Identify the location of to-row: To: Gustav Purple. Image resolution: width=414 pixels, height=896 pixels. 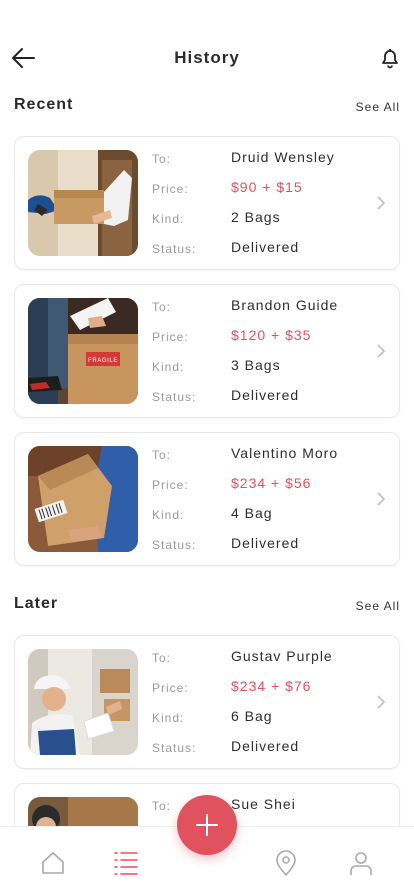
(267, 658).